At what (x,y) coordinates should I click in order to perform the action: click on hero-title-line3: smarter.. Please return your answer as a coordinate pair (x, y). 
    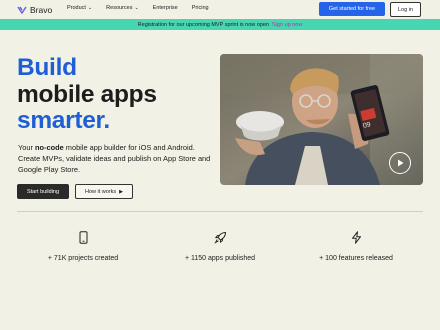
    Looking at the image, I should click on (63, 120).